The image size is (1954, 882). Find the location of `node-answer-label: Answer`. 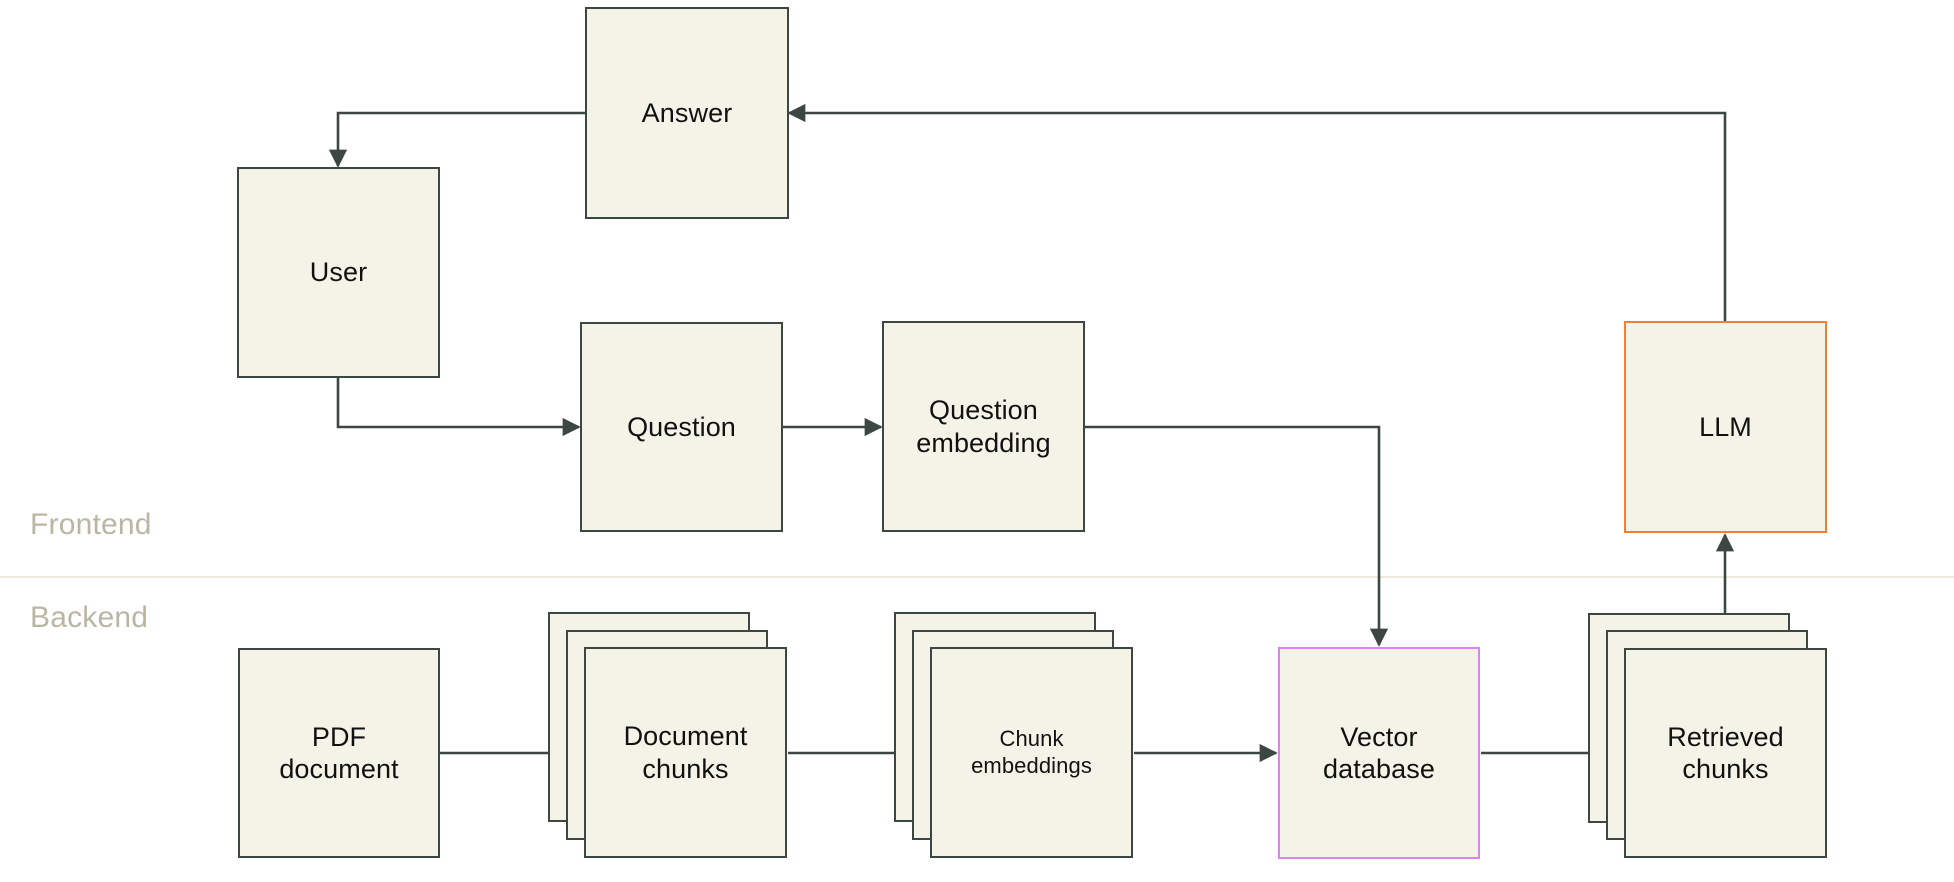

node-answer-label: Answer is located at coordinates (687, 112).